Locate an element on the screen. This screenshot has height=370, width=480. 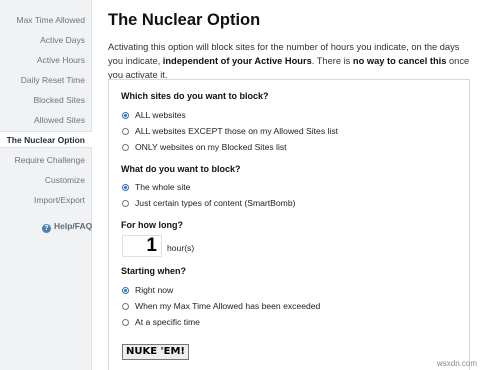
what-block-question: What do you want to block? is located at coordinates (181, 169).